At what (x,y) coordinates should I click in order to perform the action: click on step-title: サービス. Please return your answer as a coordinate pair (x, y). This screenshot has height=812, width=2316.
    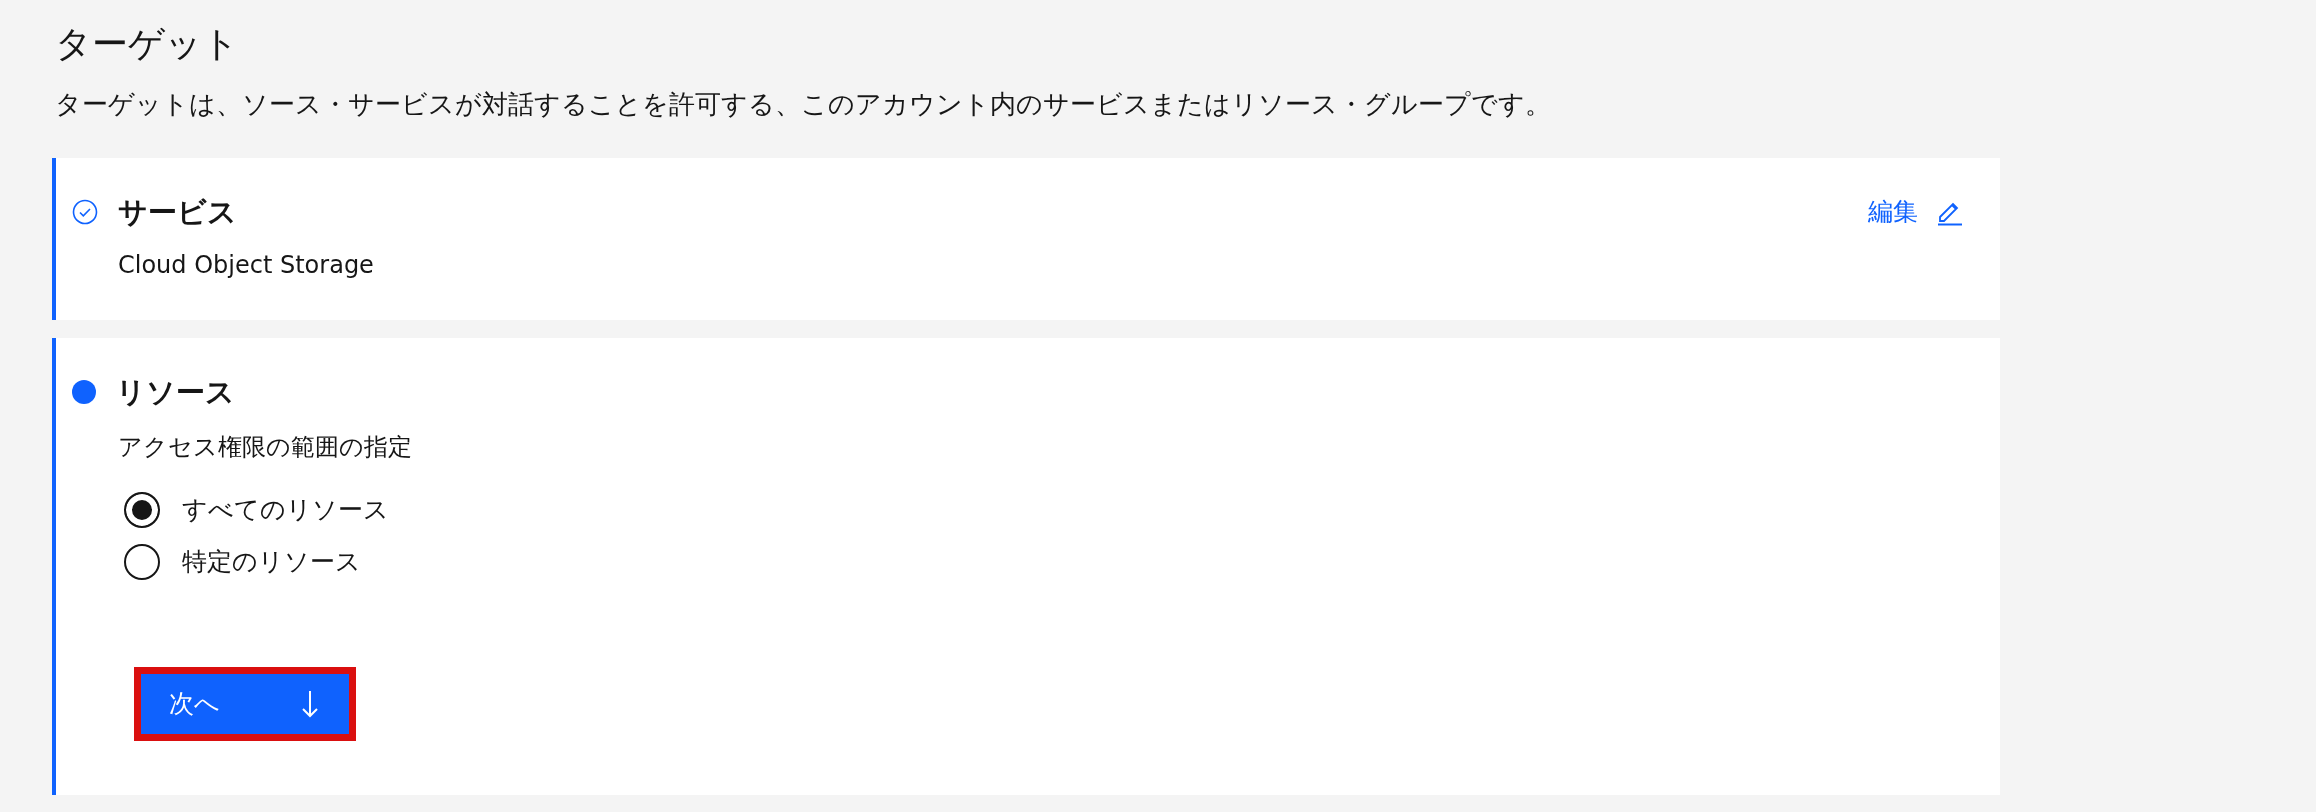
    Looking at the image, I should click on (177, 212).